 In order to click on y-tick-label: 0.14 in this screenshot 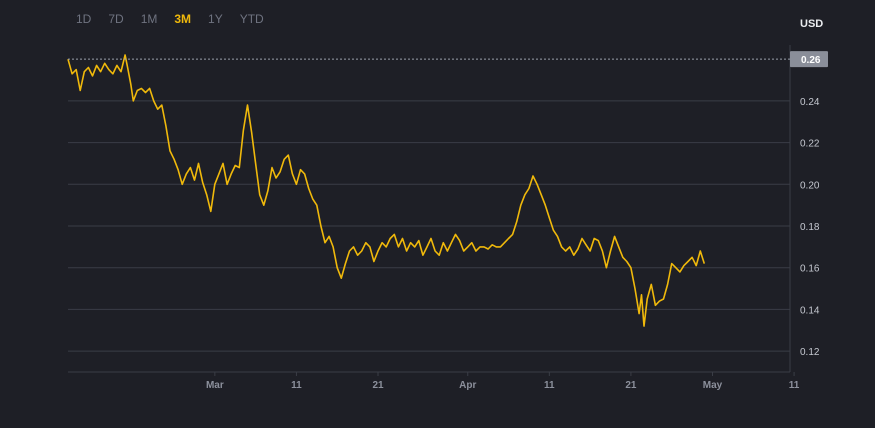, I will do `click(810, 310)`.